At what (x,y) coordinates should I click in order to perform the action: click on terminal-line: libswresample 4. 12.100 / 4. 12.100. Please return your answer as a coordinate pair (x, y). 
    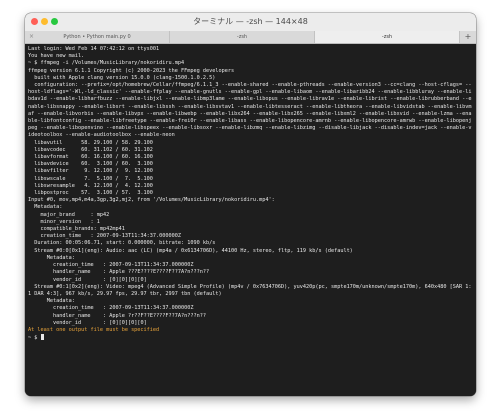
    Looking at the image, I should click on (90, 185).